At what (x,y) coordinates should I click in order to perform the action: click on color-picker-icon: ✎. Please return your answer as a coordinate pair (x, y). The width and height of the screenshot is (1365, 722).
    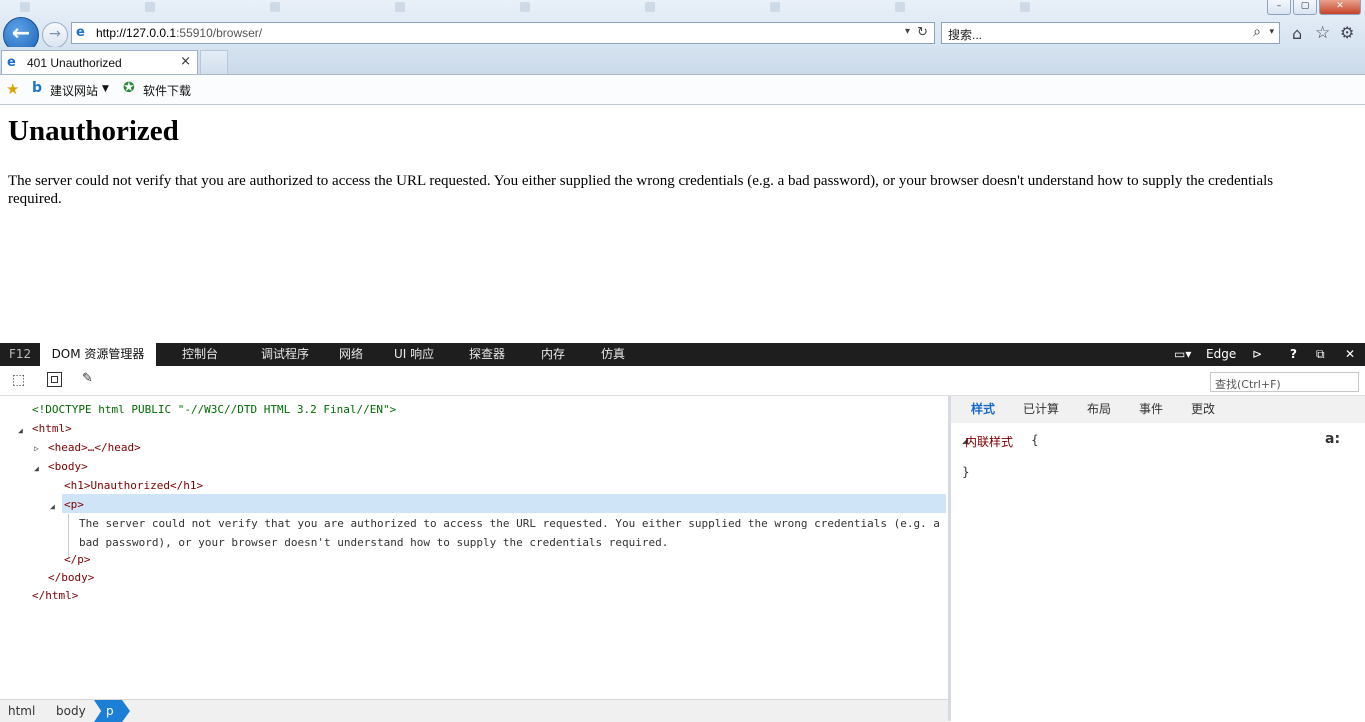
    Looking at the image, I should click on (87, 378).